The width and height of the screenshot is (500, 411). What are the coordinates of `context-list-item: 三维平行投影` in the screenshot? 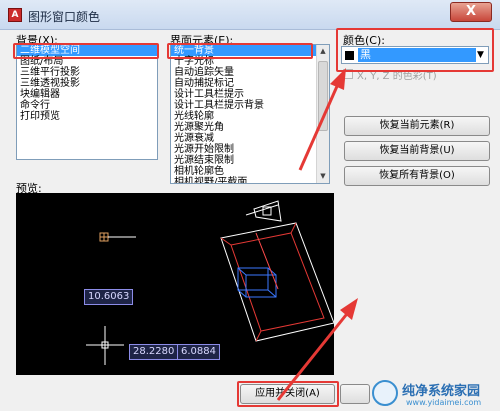 It's located at (87, 72).